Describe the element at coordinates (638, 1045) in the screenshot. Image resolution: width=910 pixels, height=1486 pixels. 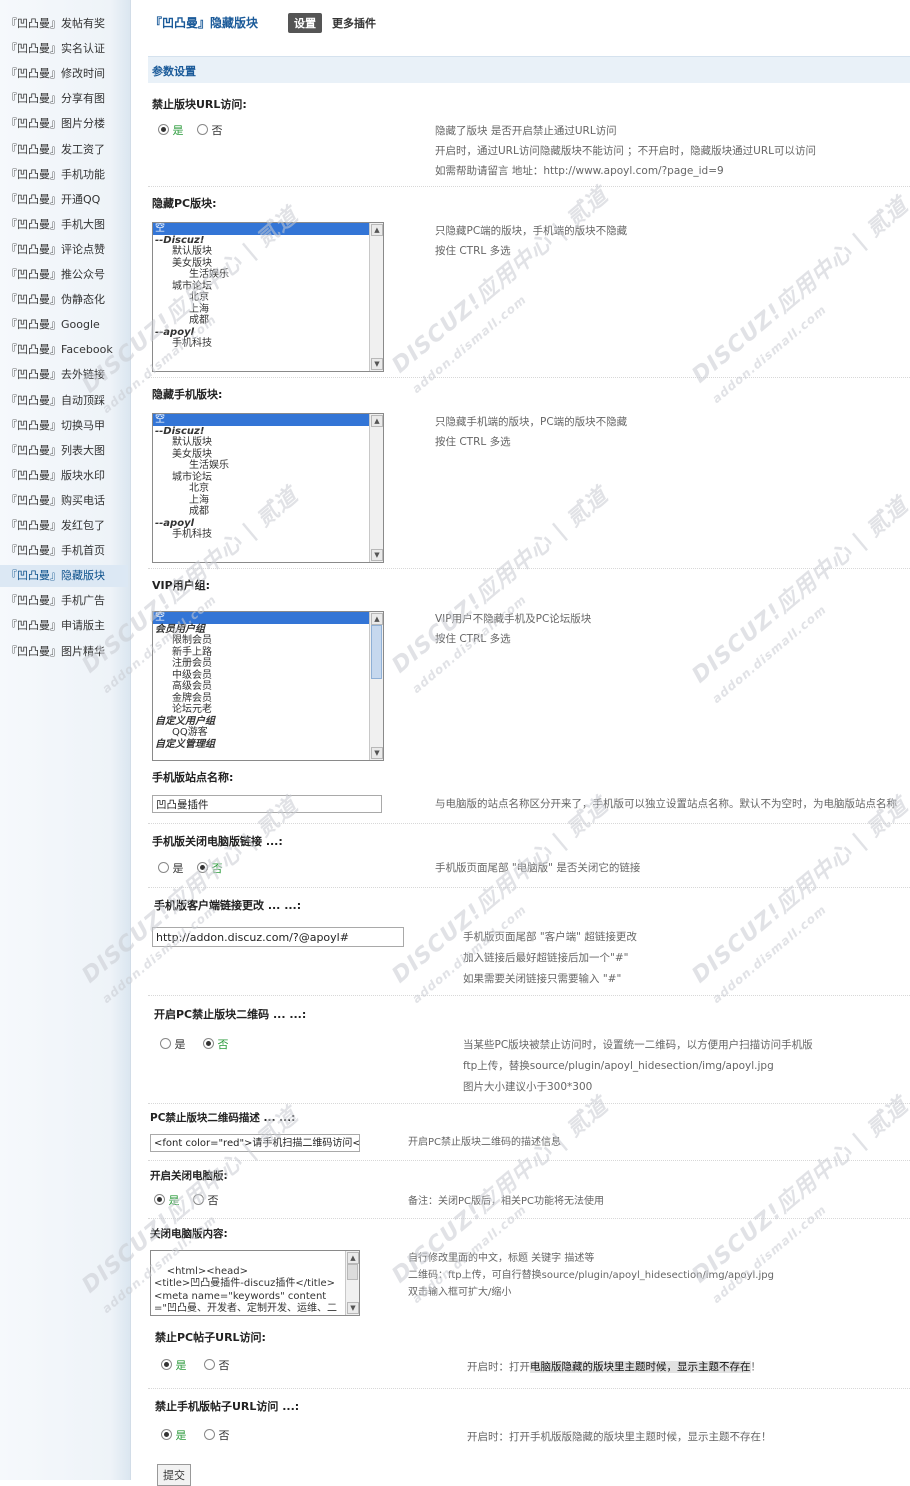
I see `help-line: 当某些PC版块被禁止访问时，设置统一二维码，以方便用户扫描访问手机版` at that location.